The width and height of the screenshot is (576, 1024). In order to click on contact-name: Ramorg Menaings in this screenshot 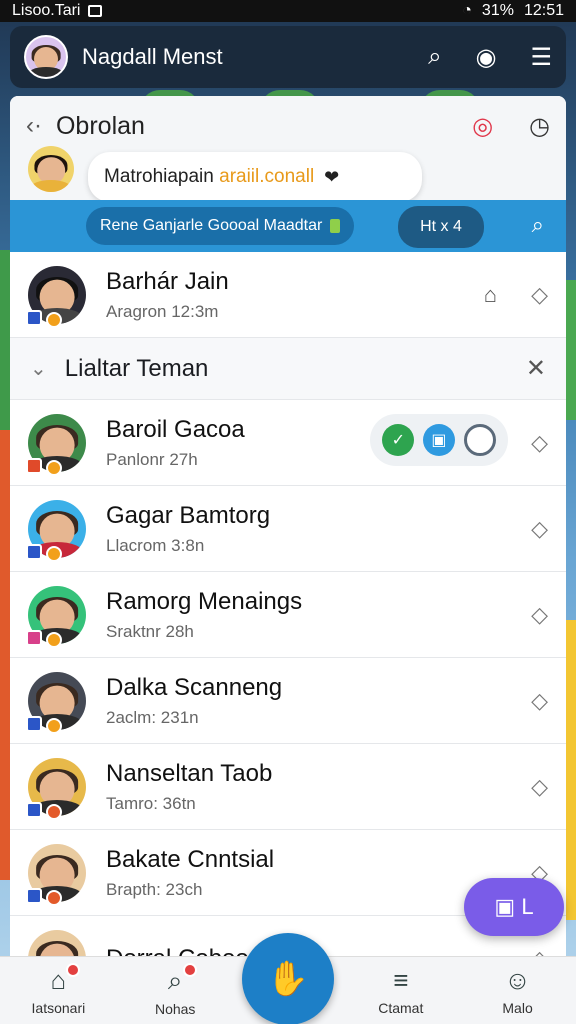, I will do `click(204, 601)`.